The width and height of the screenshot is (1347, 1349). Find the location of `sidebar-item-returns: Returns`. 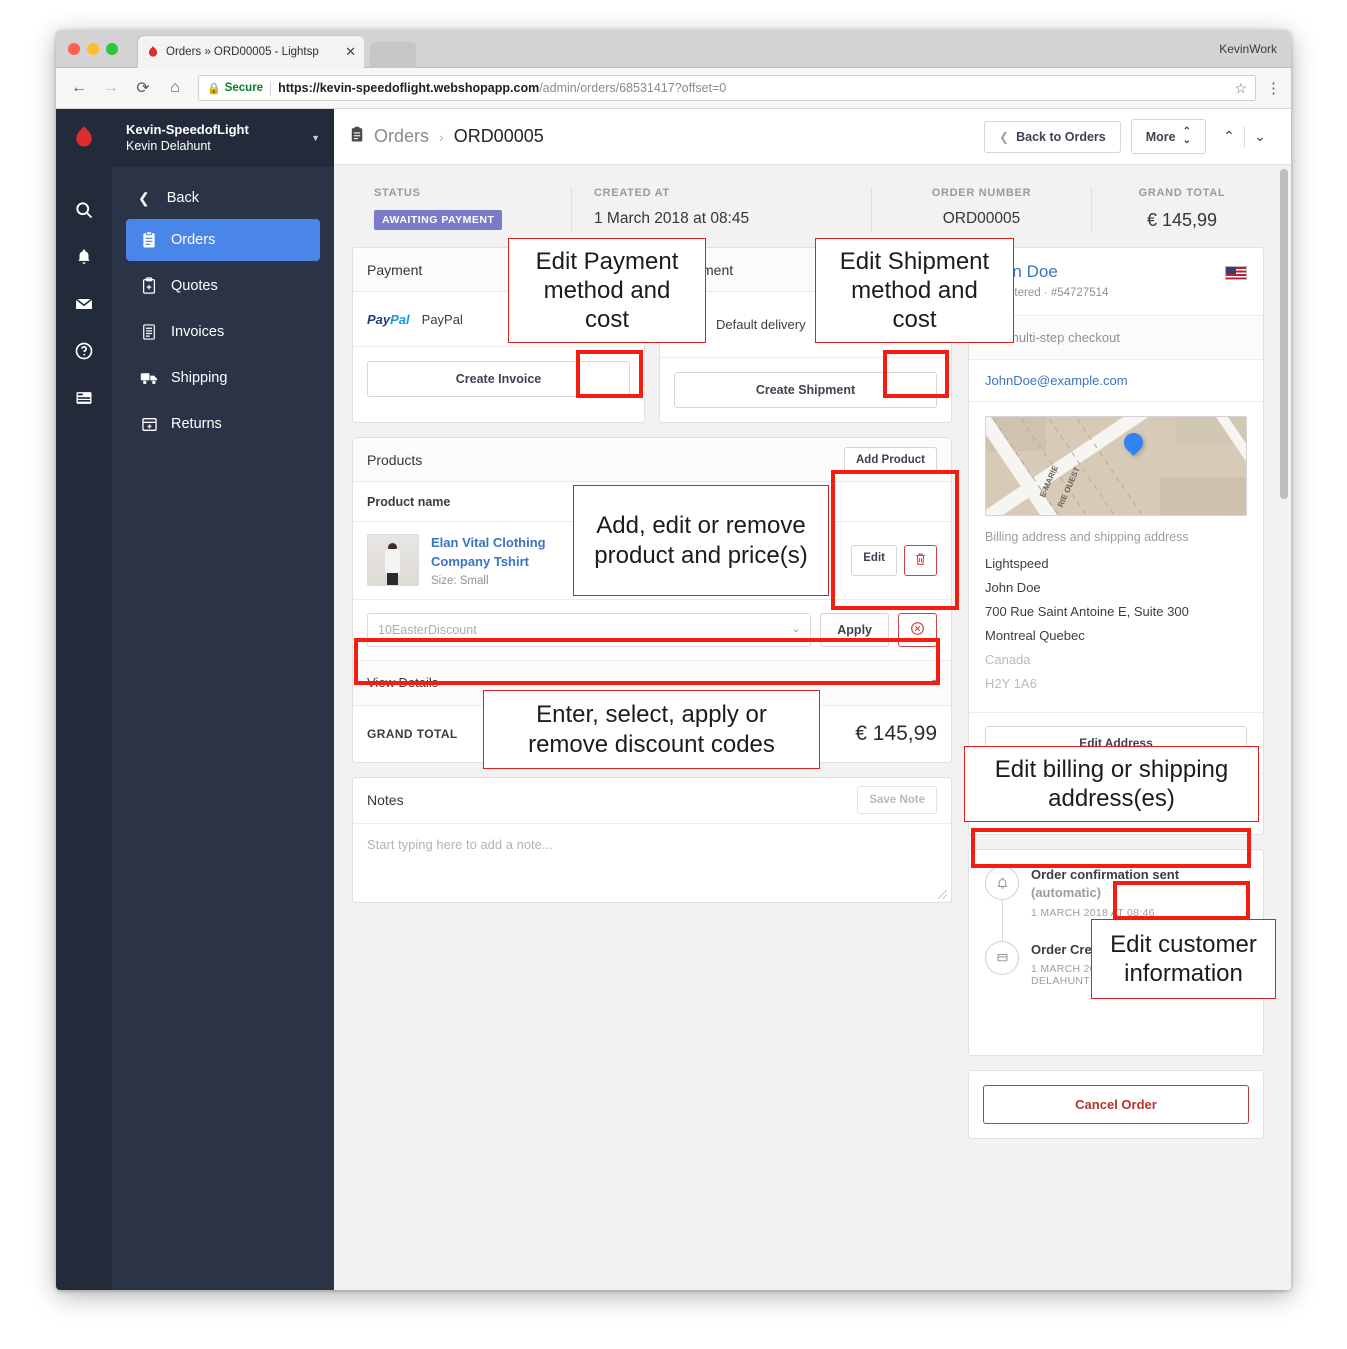

sidebar-item-returns: Returns is located at coordinates (223, 424).